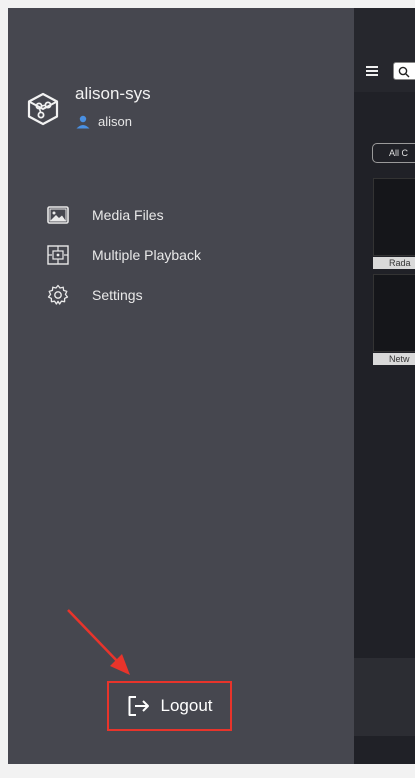  Describe the element at coordinates (186, 705) in the screenshot. I see `logout-label: Logout` at that location.